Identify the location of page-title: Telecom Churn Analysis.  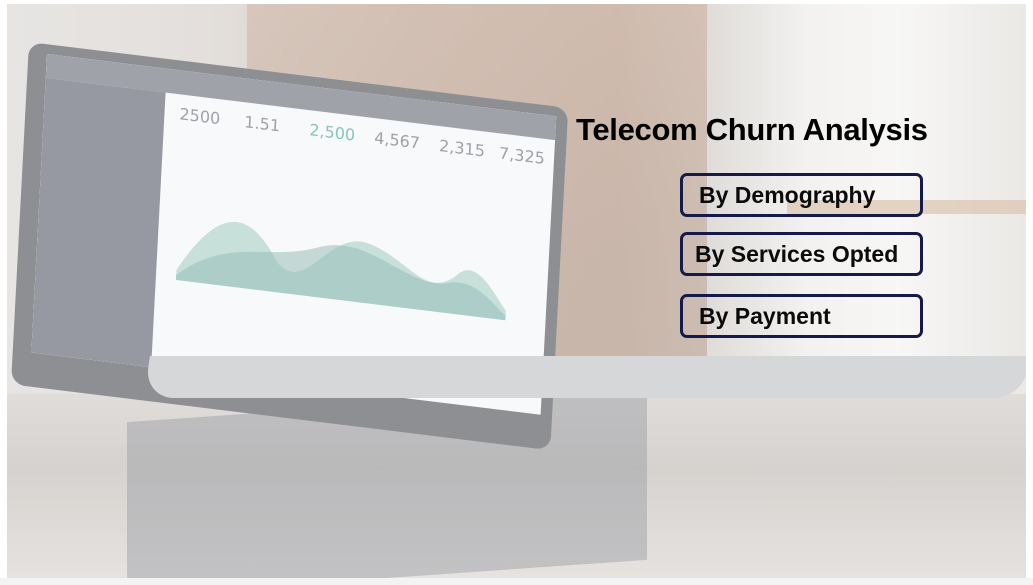
(752, 129).